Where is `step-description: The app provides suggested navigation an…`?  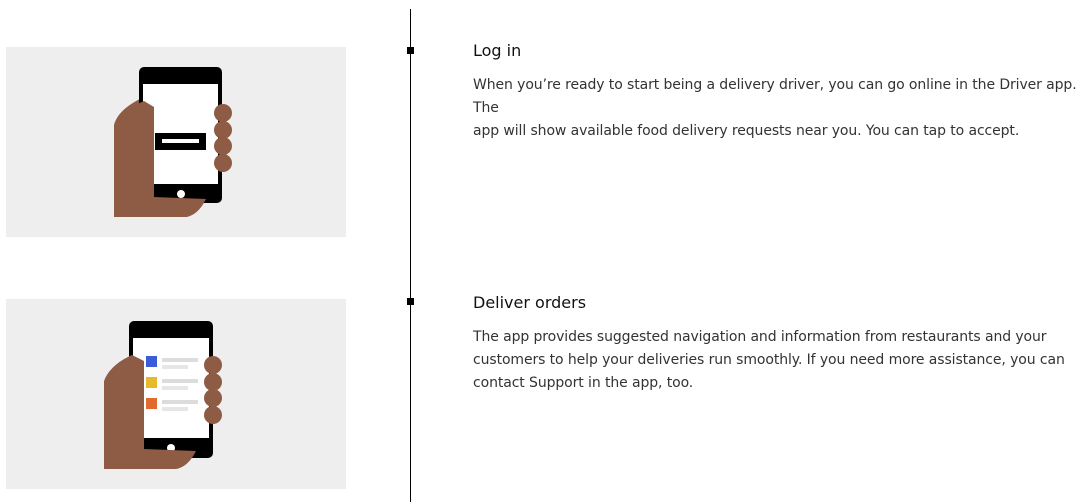
step-description: The app provides suggested navigation an… is located at coordinates (769, 360).